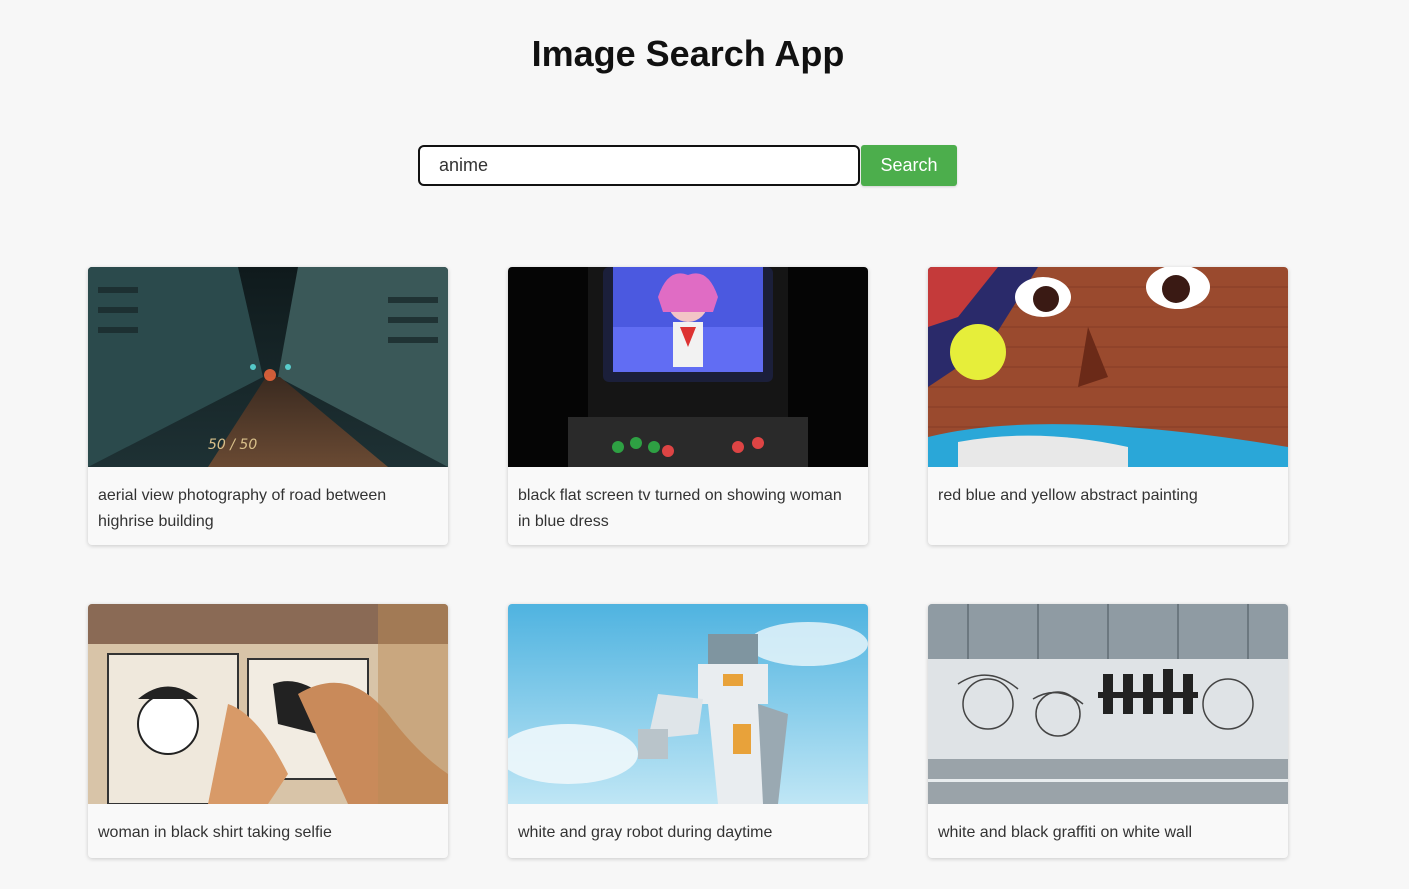 The image size is (1409, 889). I want to click on result-caption: white and gray robot during daytime, so click(645, 832).